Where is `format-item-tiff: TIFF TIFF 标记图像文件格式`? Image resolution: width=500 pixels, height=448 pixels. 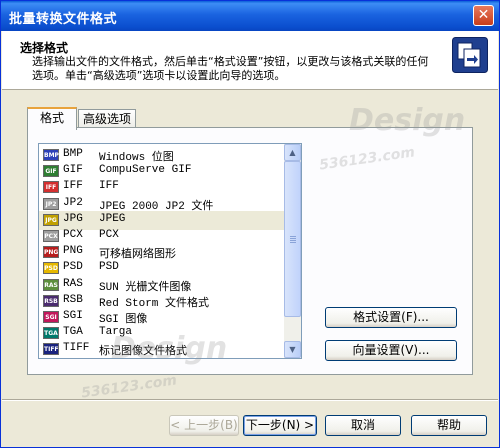
format-item-tiff: TIFF TIFF 标记图像文件格式 is located at coordinates (162, 349).